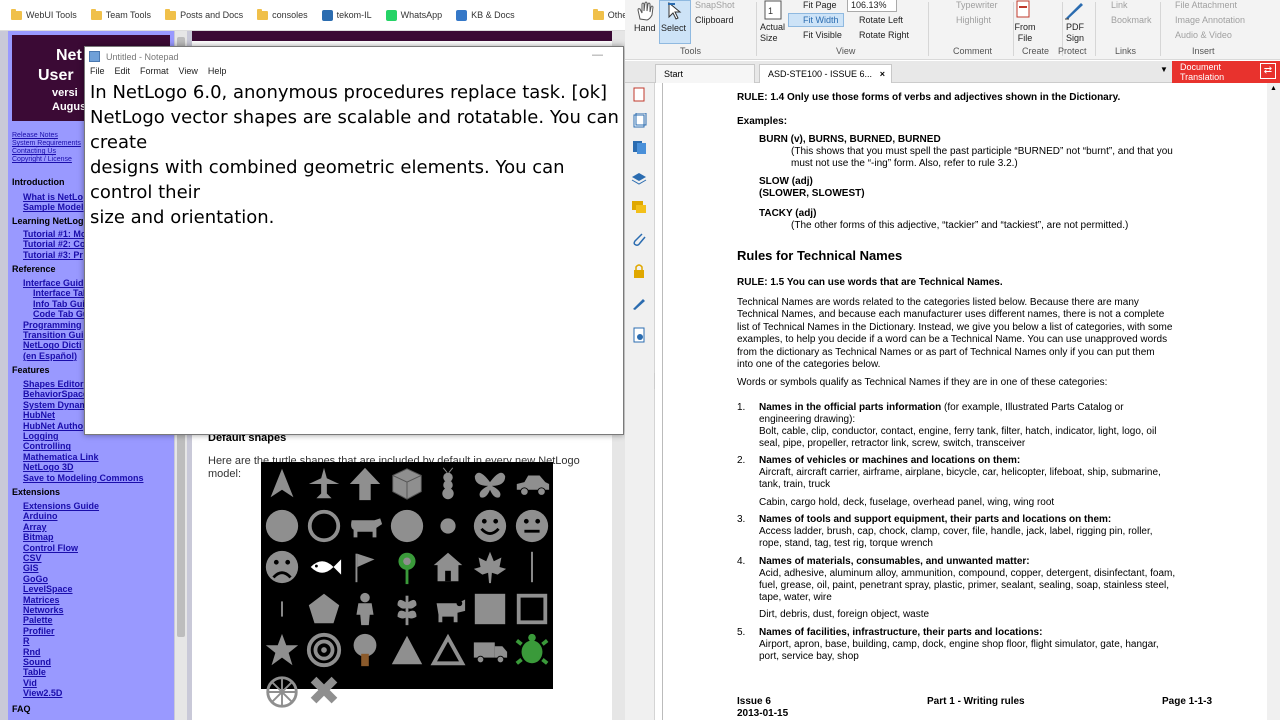  What do you see at coordinates (50, 356) in the screenshot?
I see `sidebar-link: (en Español)` at bounding box center [50, 356].